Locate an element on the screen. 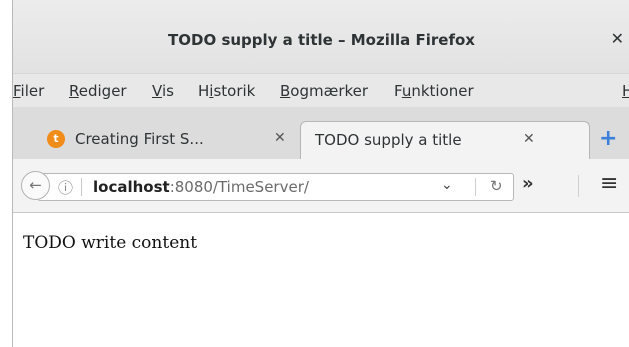  new-tab-plus-icon: + is located at coordinates (608, 139).